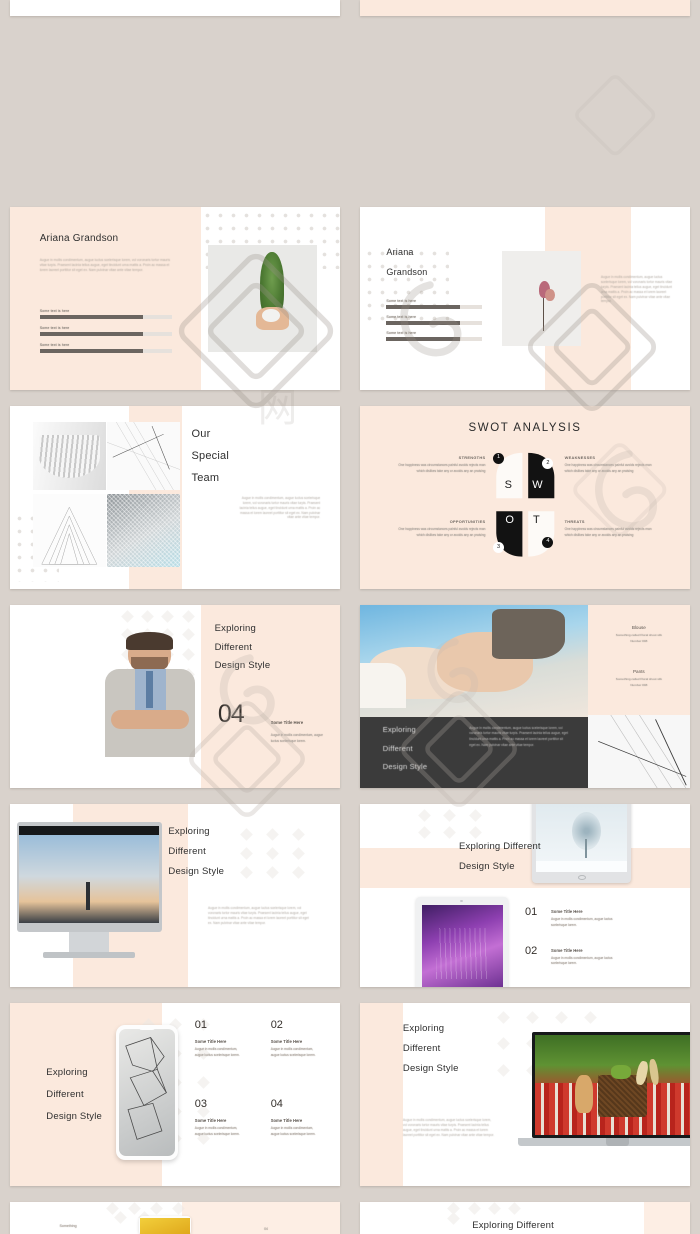 This screenshot has height=1234, width=700. I want to click on peach-panel, so click(666, 1218).